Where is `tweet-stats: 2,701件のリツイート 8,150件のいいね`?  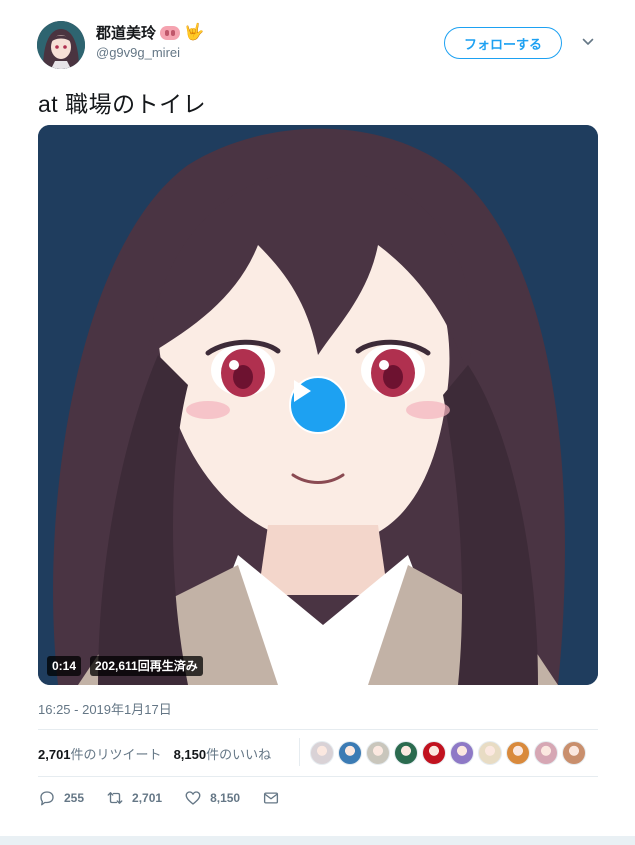 tweet-stats: 2,701件のリツイート 8,150件のいいね is located at coordinates (154, 753).